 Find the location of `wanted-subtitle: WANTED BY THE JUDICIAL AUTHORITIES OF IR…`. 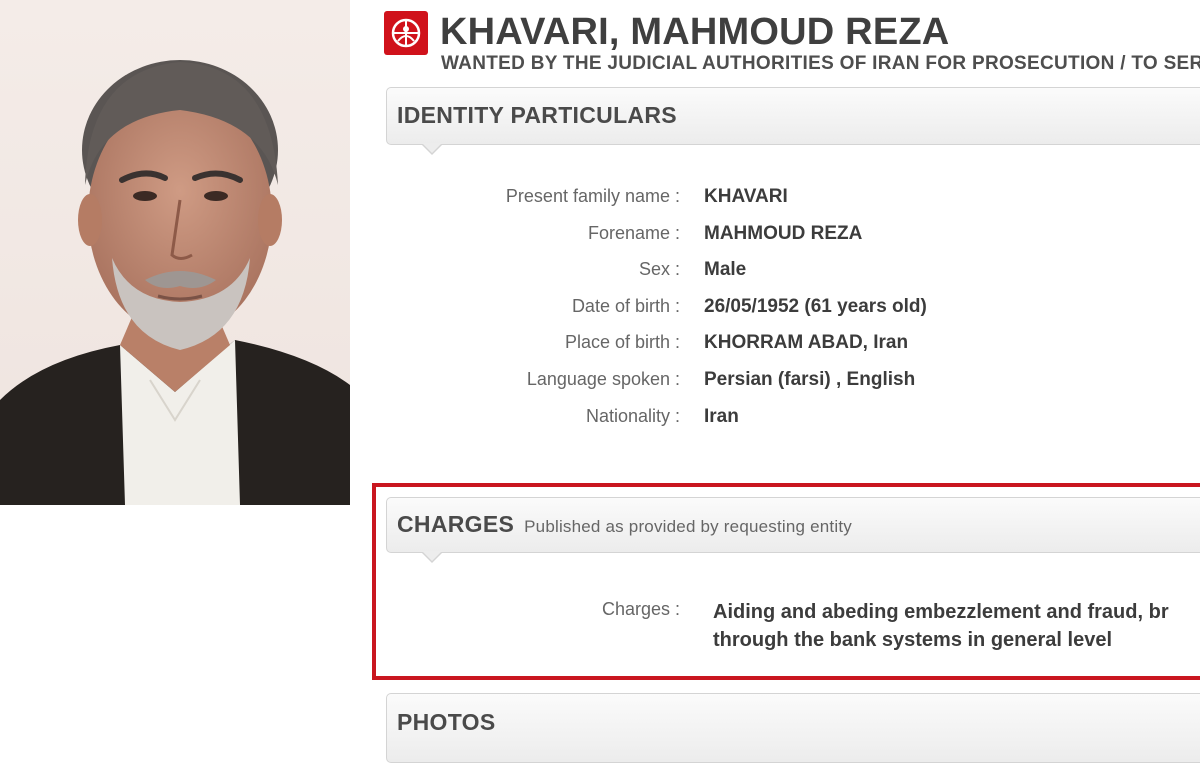

wanted-subtitle: WANTED BY THE JUDICIAL AUTHORITIES OF IR… is located at coordinates (820, 63).